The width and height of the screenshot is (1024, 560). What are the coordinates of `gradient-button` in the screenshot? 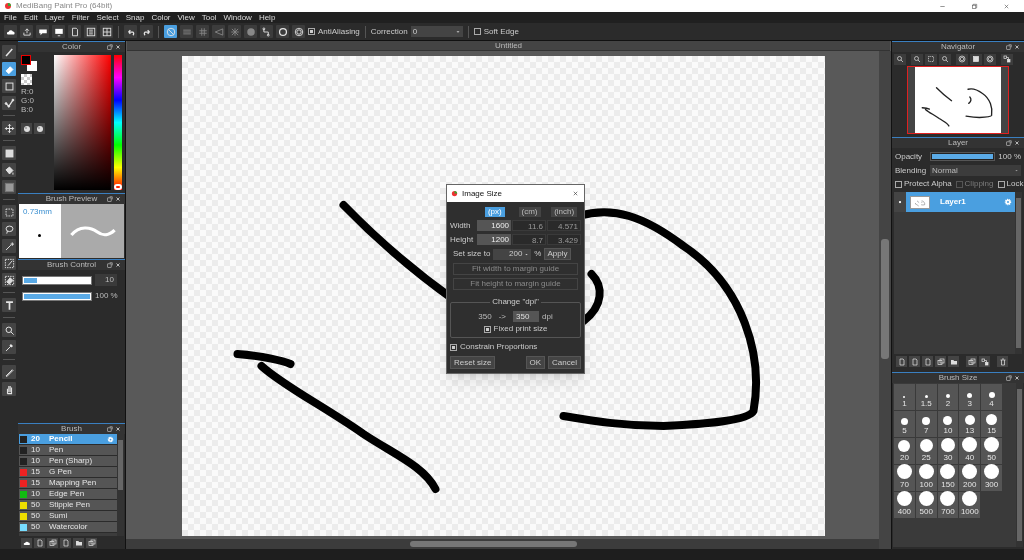 It's located at (9, 187).